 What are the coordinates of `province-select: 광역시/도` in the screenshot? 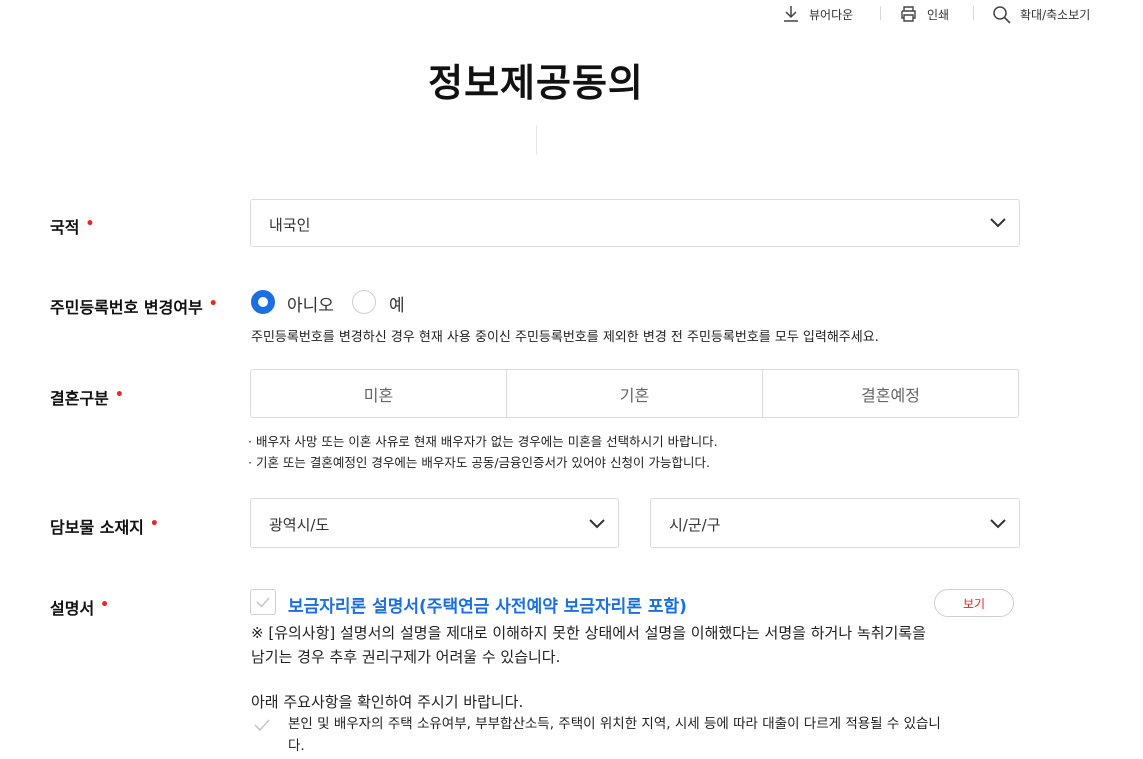 It's located at (434, 523).